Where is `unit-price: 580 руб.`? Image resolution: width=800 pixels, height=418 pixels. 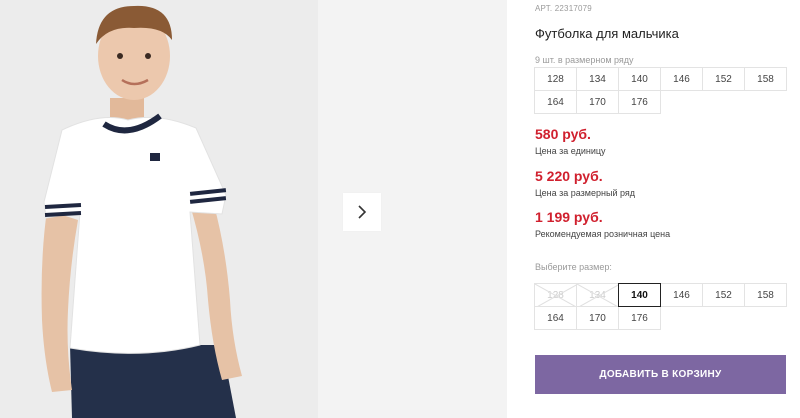 unit-price: 580 руб. is located at coordinates (563, 134).